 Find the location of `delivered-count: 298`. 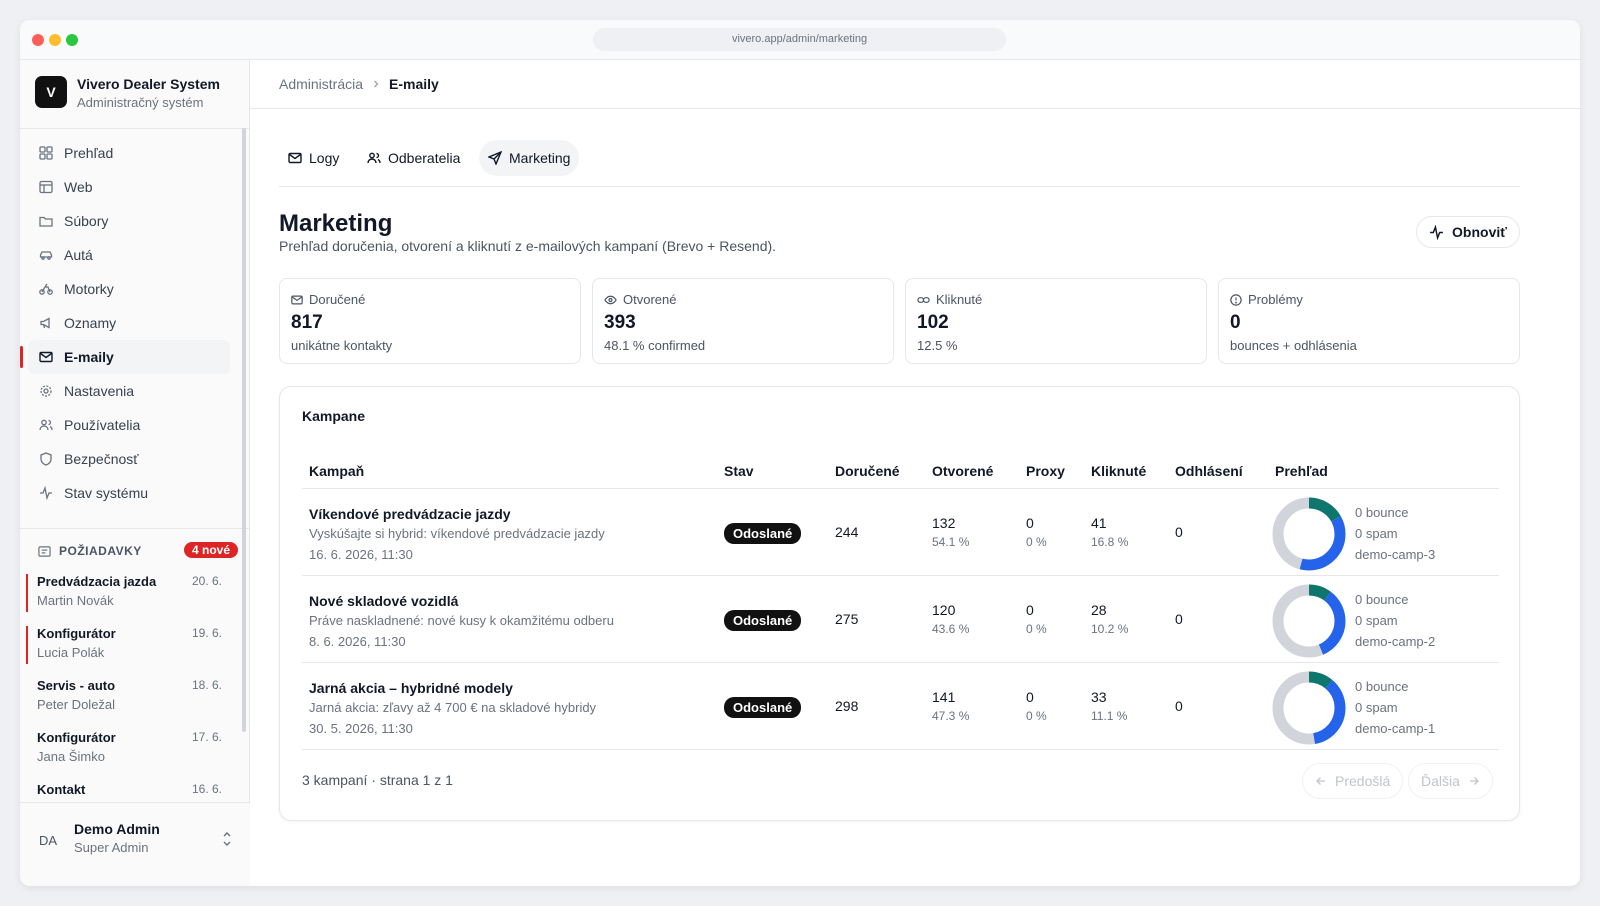

delivered-count: 298 is located at coordinates (847, 706).